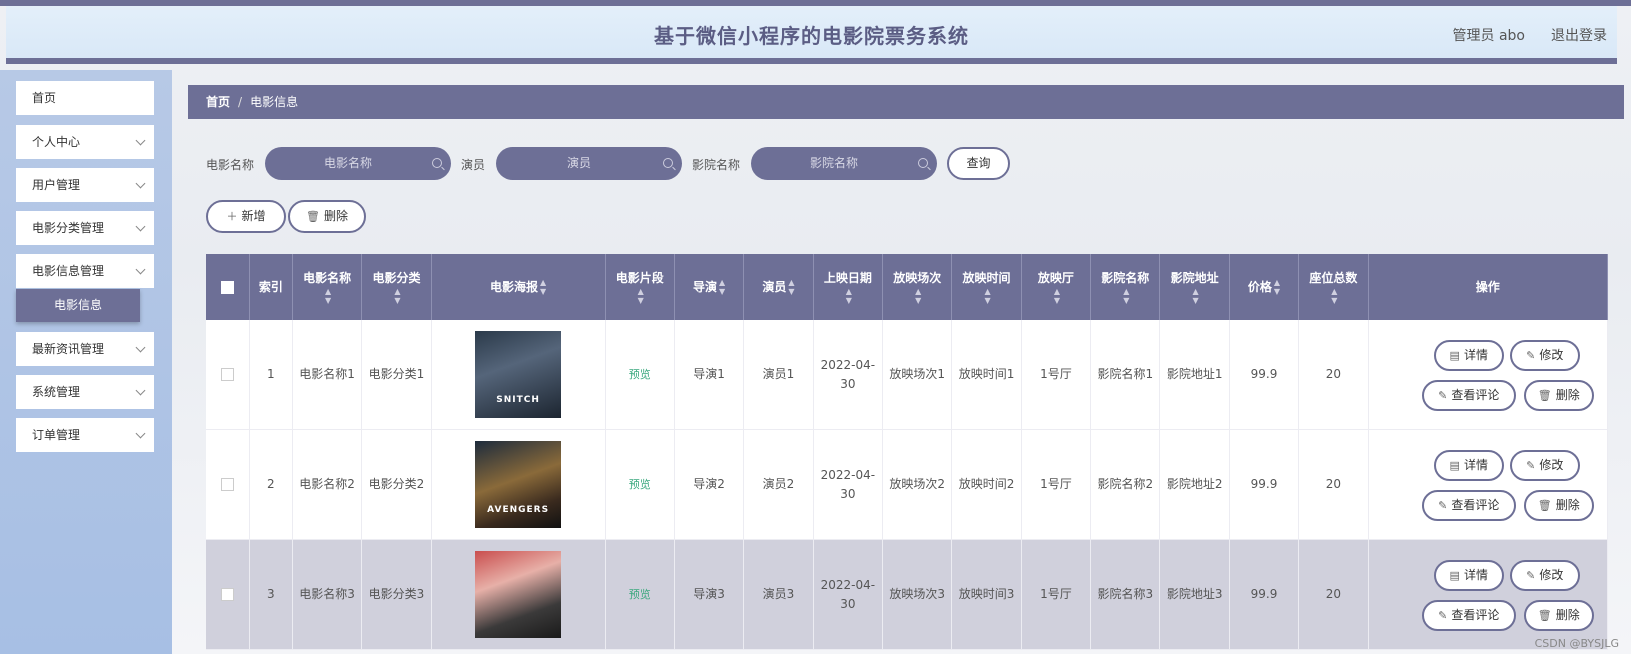  I want to click on cinema-name-input: 影院名称, so click(844, 163).